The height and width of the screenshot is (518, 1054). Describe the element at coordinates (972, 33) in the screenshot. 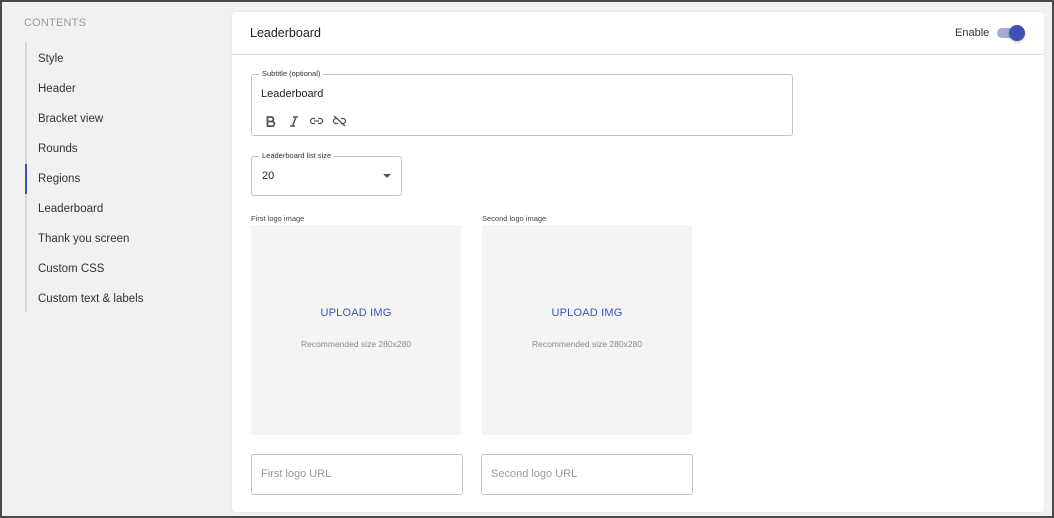

I see `enable-label: Enable` at that location.